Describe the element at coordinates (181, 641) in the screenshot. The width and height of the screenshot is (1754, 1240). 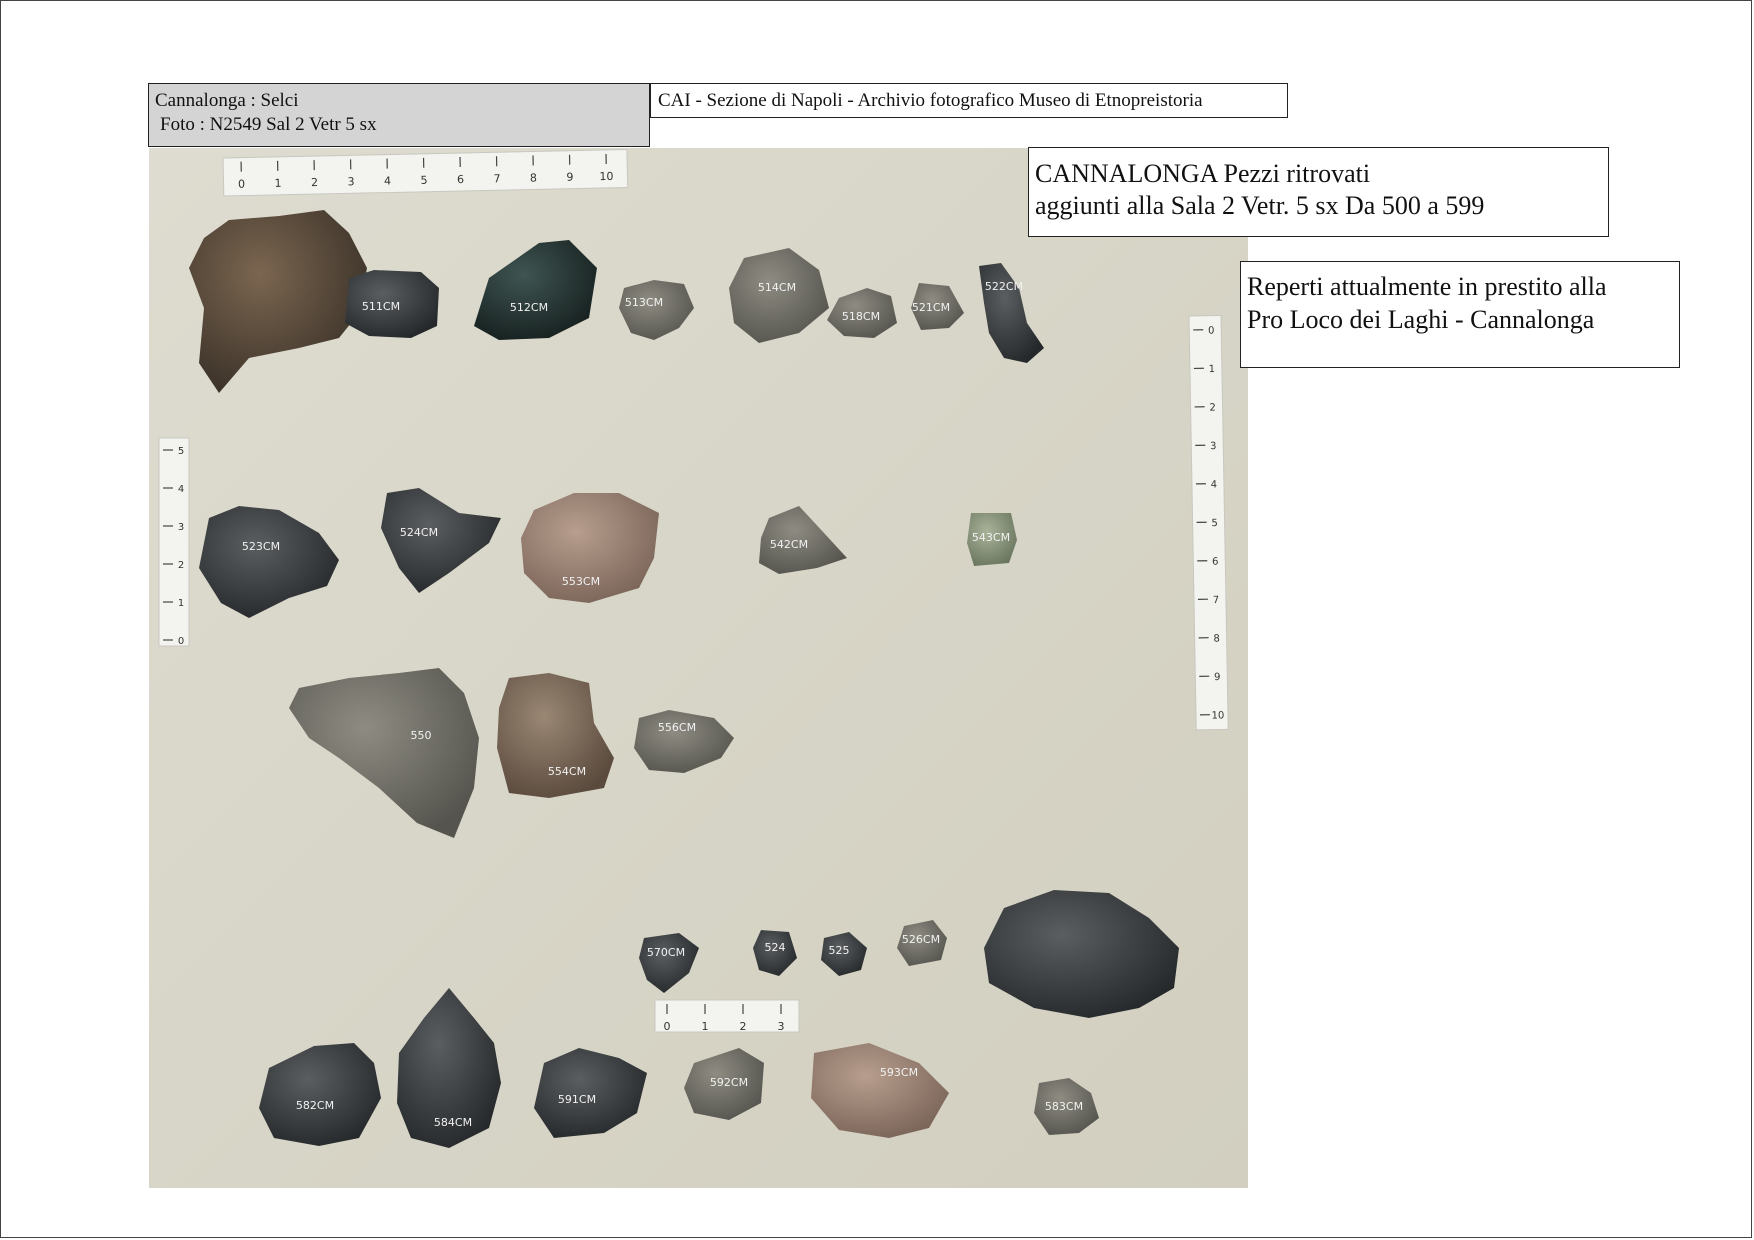
I see `ruler-left-label: 0` at that location.